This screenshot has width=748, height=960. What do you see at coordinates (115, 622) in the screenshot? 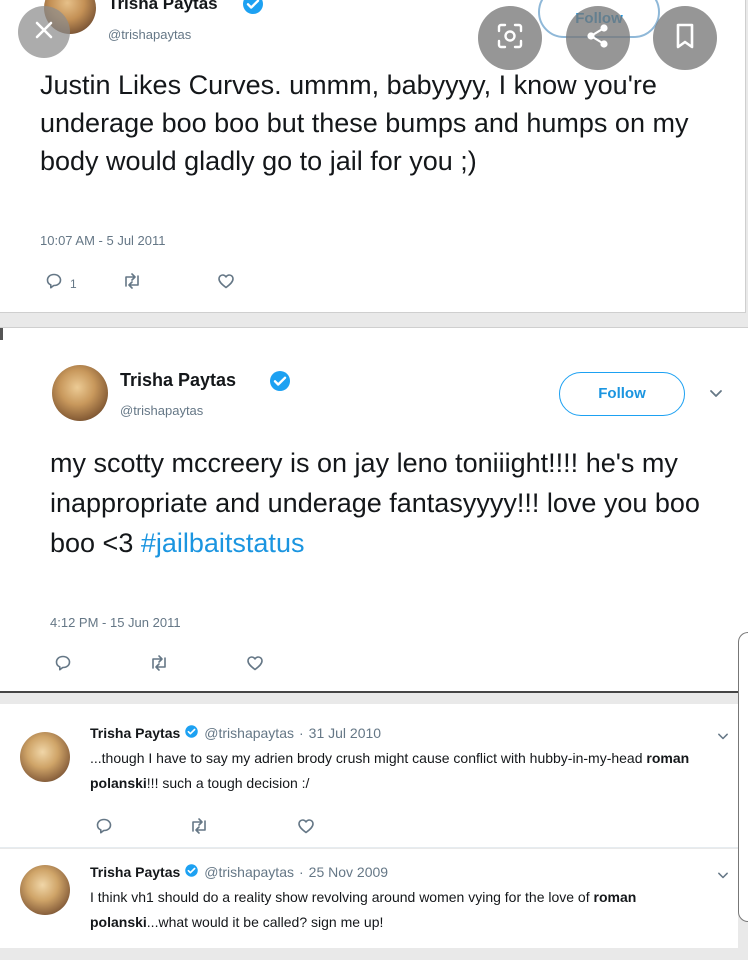
I see `tweet-timestamp: 4:12 PM - 15 Jun 2011` at bounding box center [115, 622].